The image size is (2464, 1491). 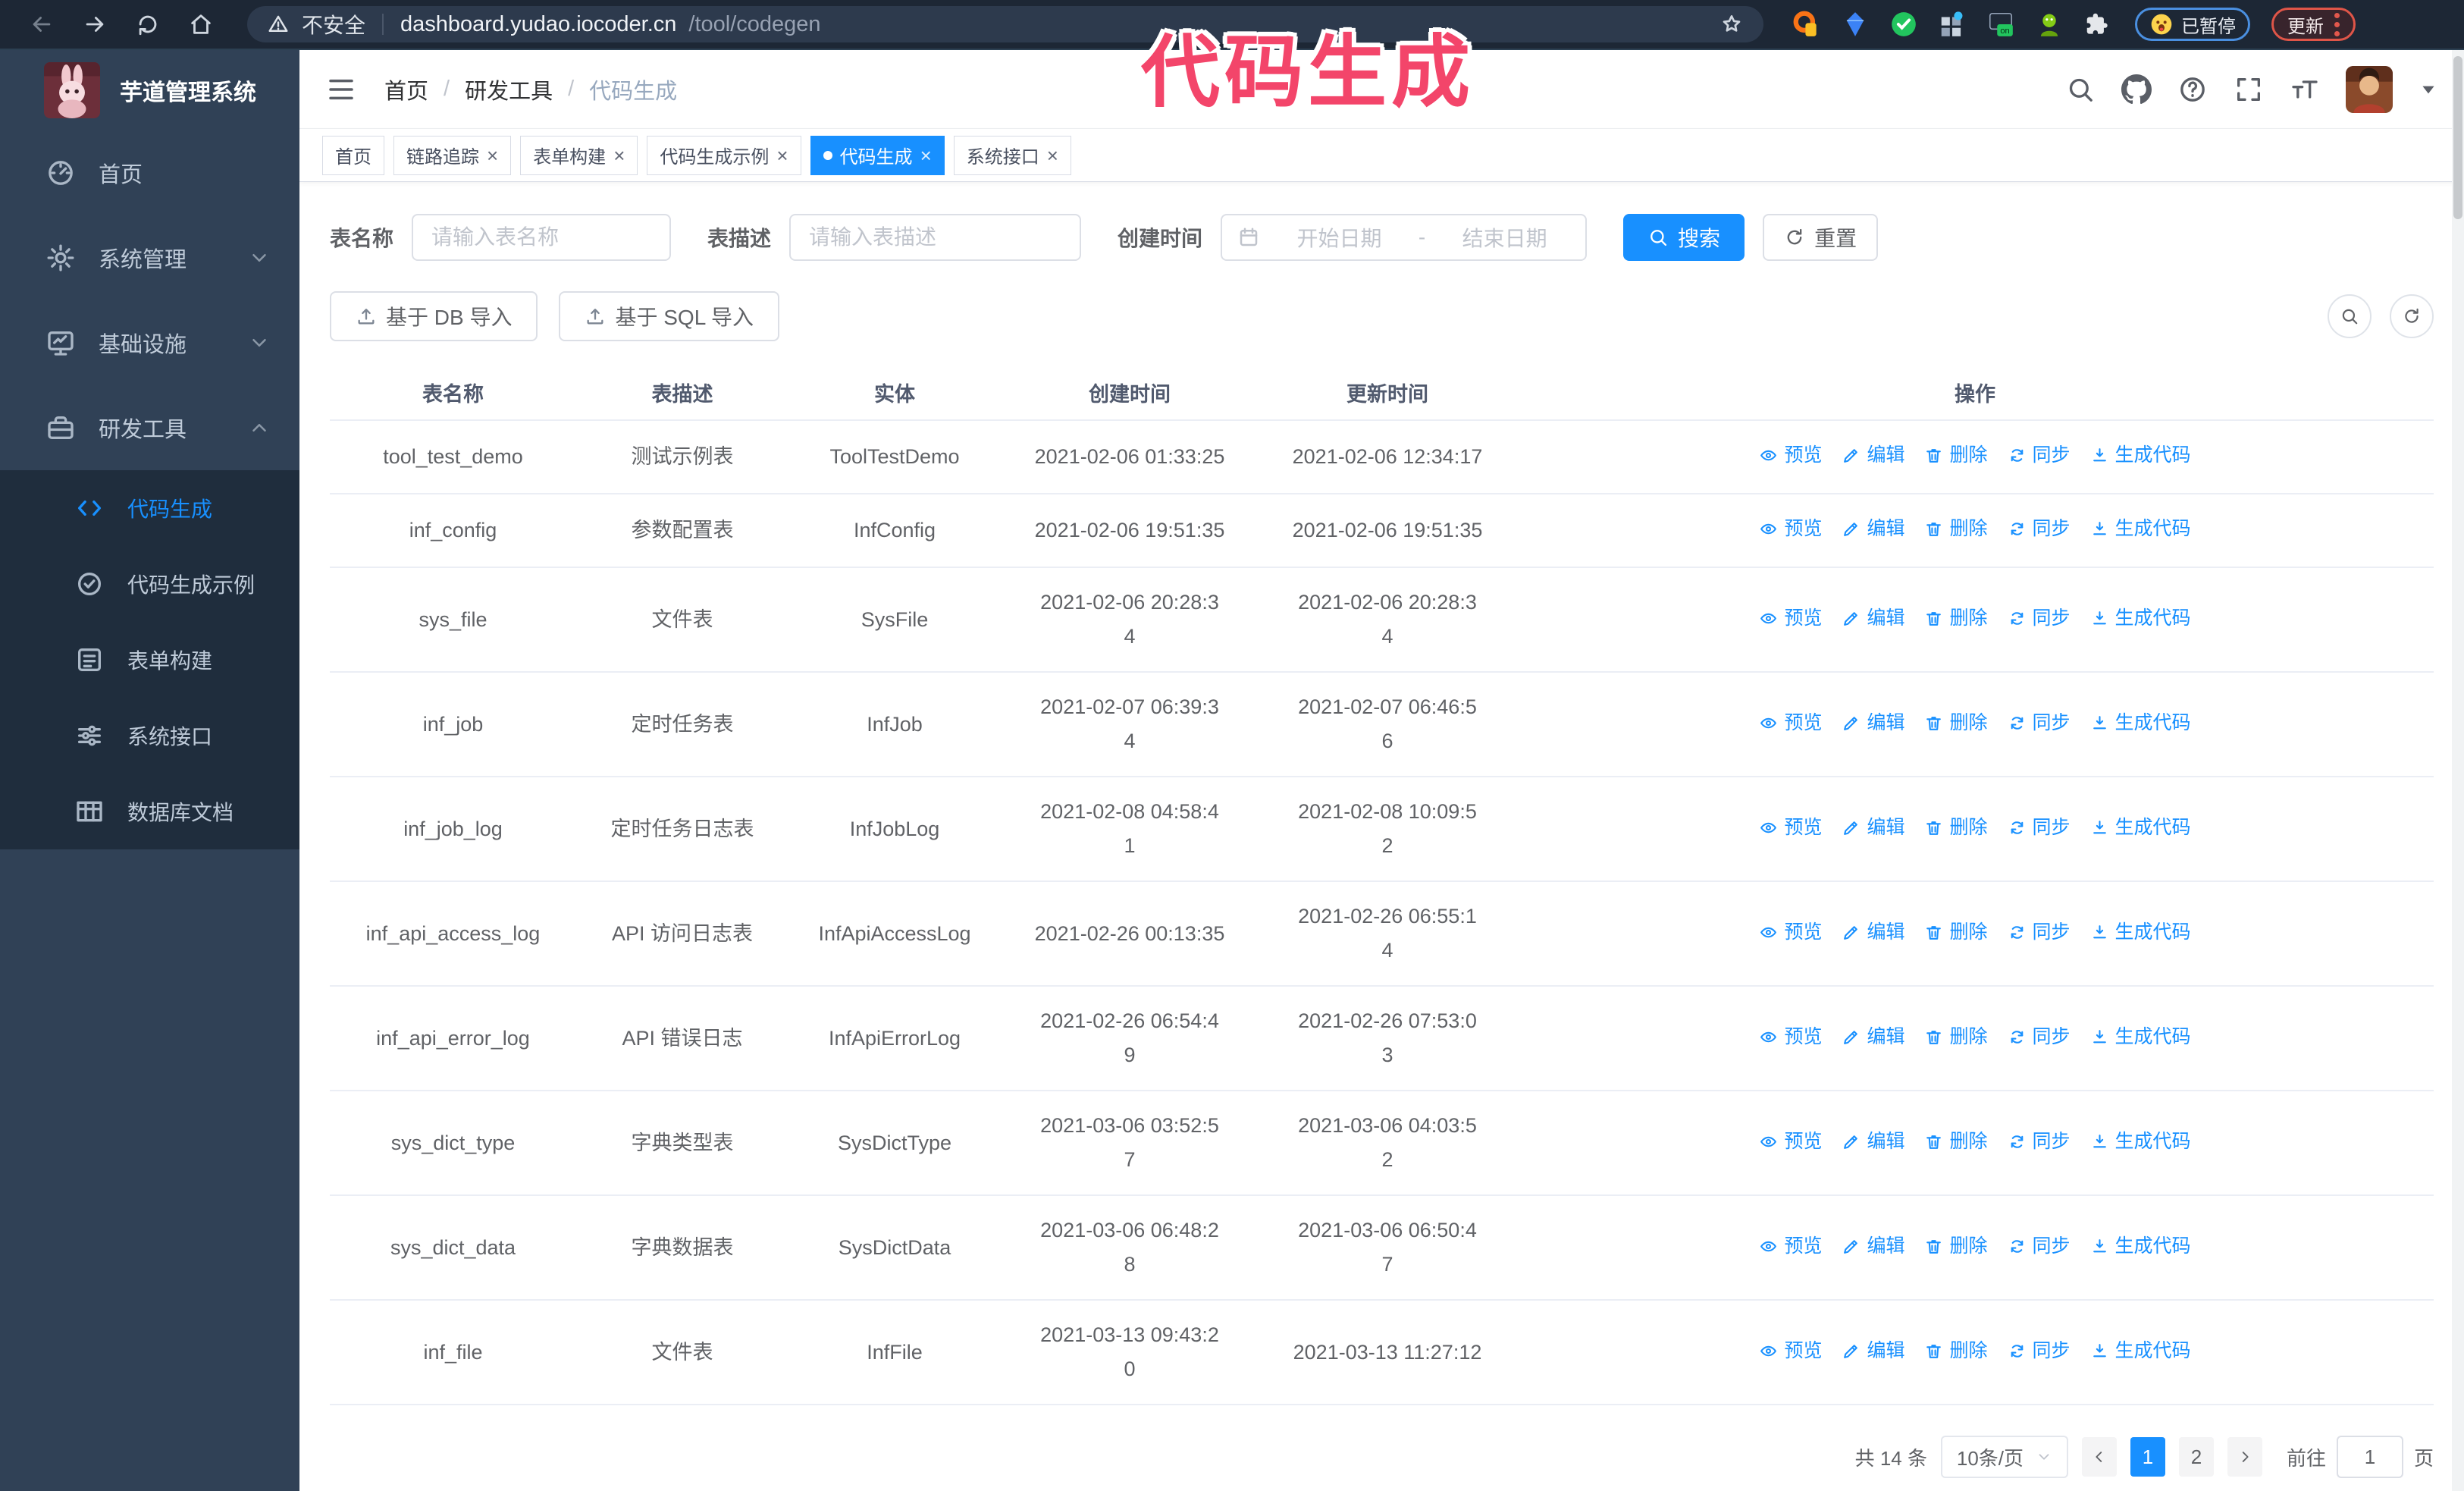 I want to click on tab-system-api: 系统接口 ×, so click(x=1012, y=155).